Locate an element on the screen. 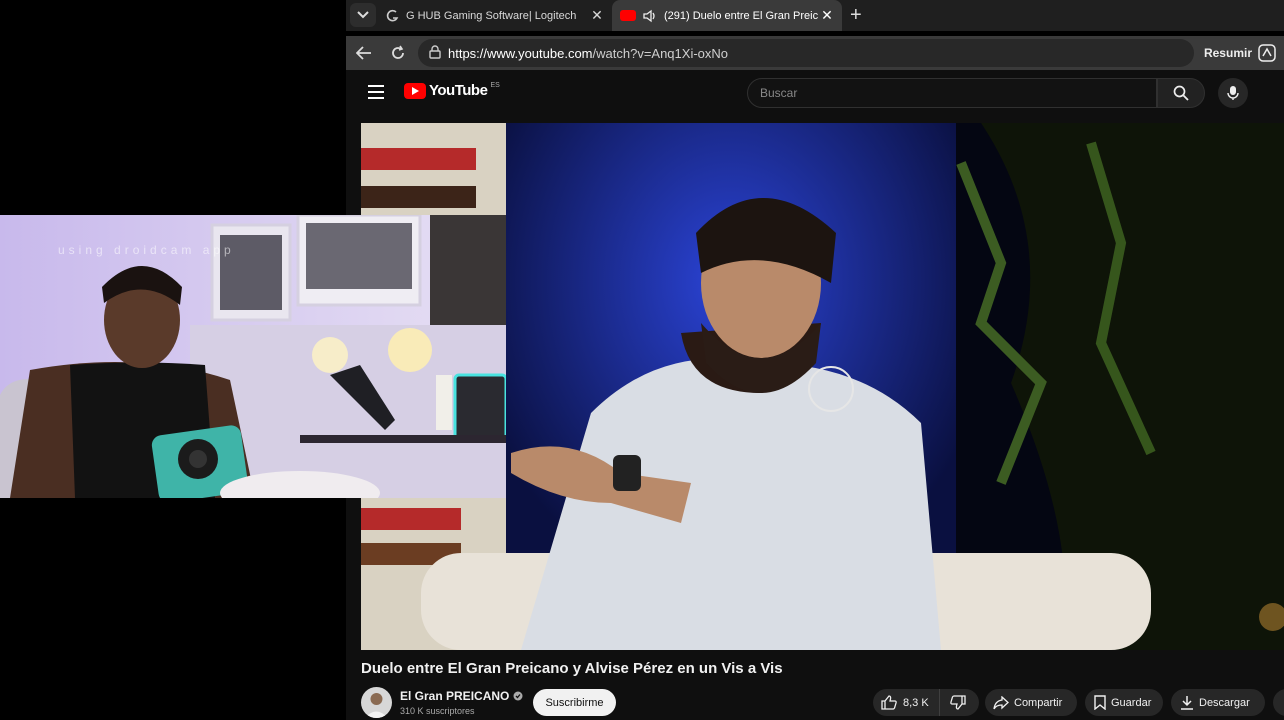  tab-search-button is located at coordinates (363, 15).